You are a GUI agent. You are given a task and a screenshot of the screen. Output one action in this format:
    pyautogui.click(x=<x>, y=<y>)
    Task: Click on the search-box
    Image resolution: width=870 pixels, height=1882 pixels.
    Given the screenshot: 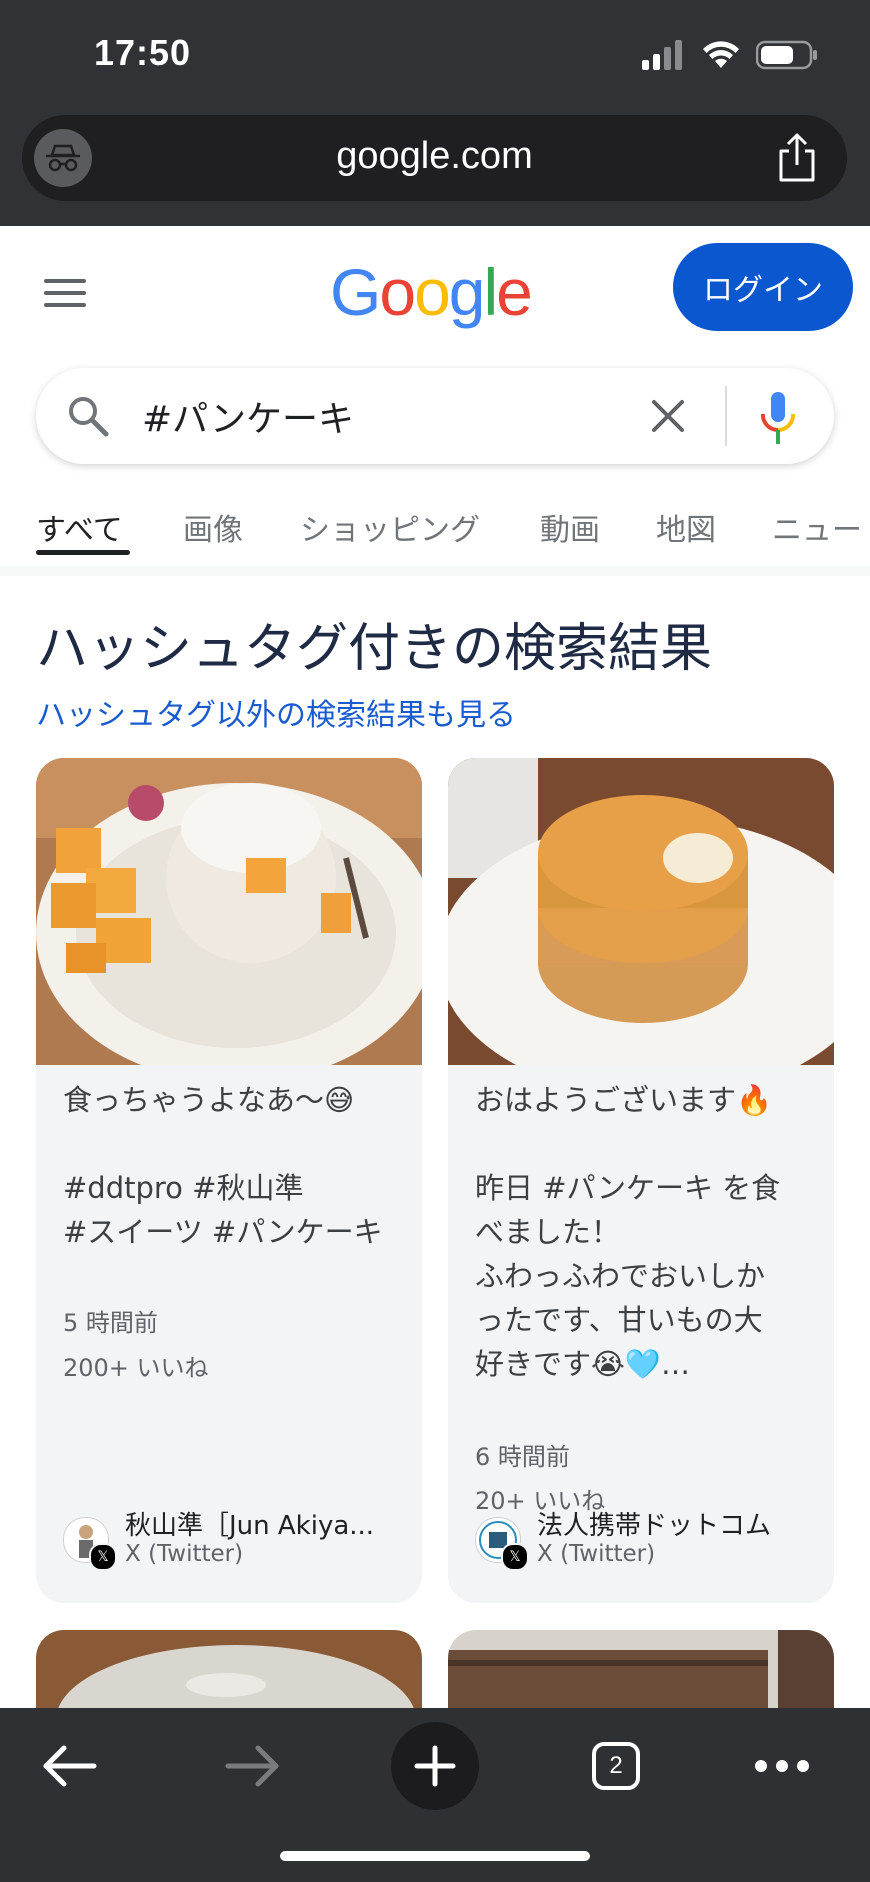 What is the action you would take?
    pyautogui.click(x=435, y=416)
    